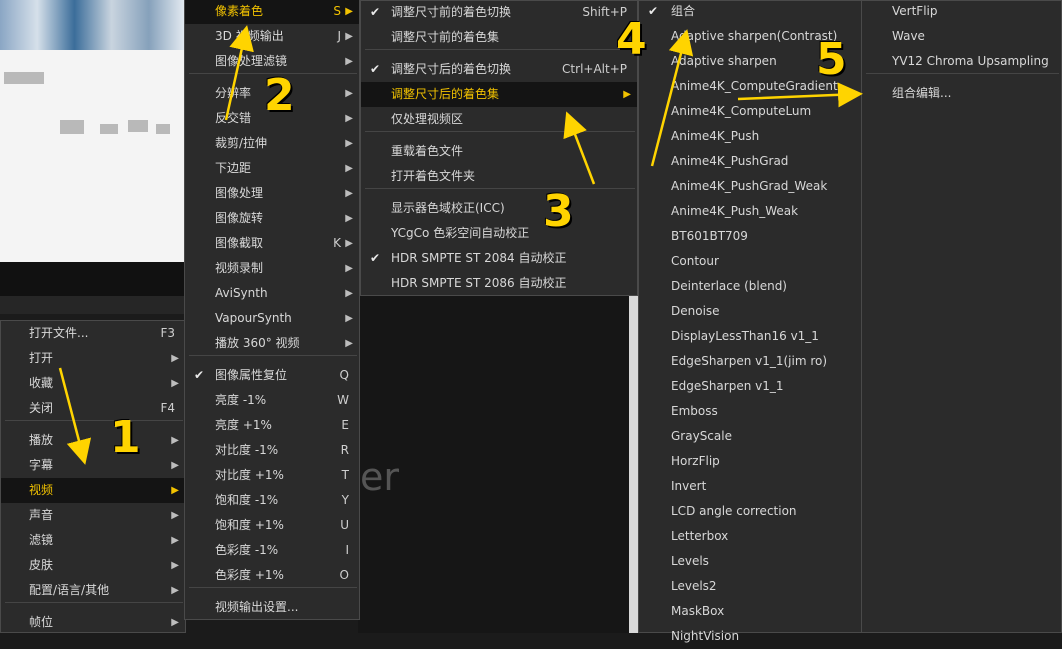 This screenshot has height=649, width=1062. Describe the element at coordinates (631, 39) in the screenshot. I see `annotation-number-4: 4` at that location.